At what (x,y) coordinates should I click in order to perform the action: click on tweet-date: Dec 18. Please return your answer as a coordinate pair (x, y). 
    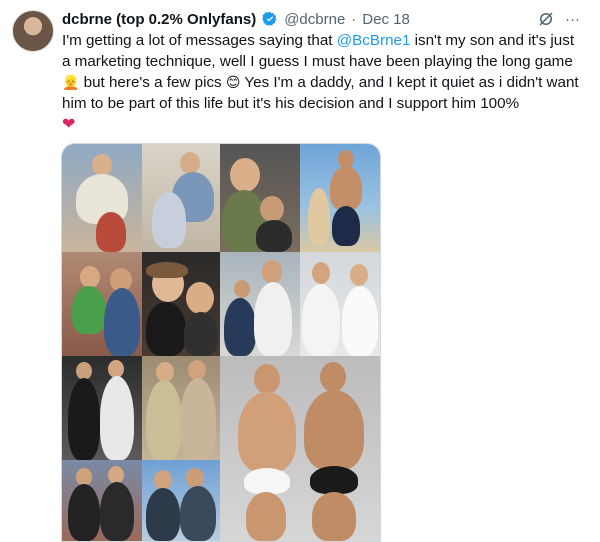
    Looking at the image, I should click on (386, 19).